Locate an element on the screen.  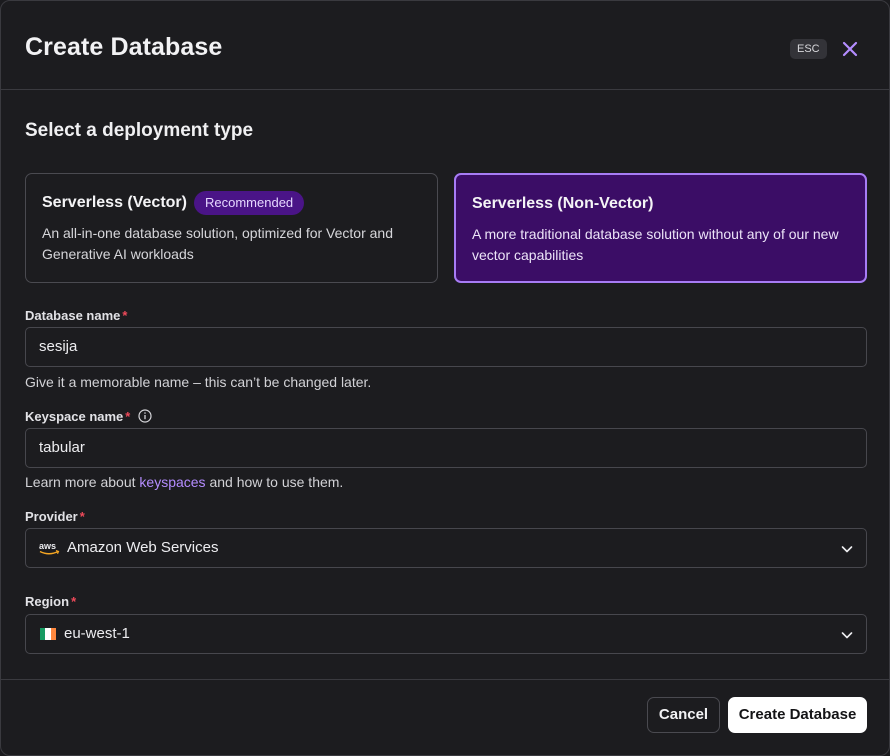
deployment-type-heading: Select a deployment type is located at coordinates (139, 130).